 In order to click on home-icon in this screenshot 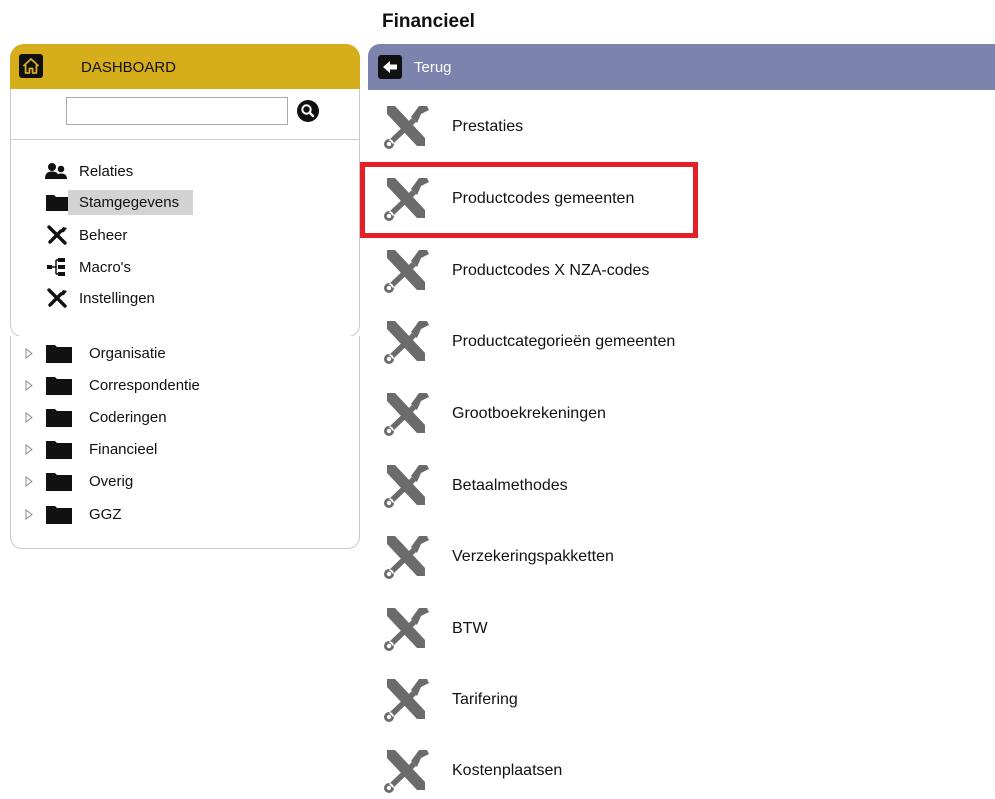, I will do `click(31, 66)`.